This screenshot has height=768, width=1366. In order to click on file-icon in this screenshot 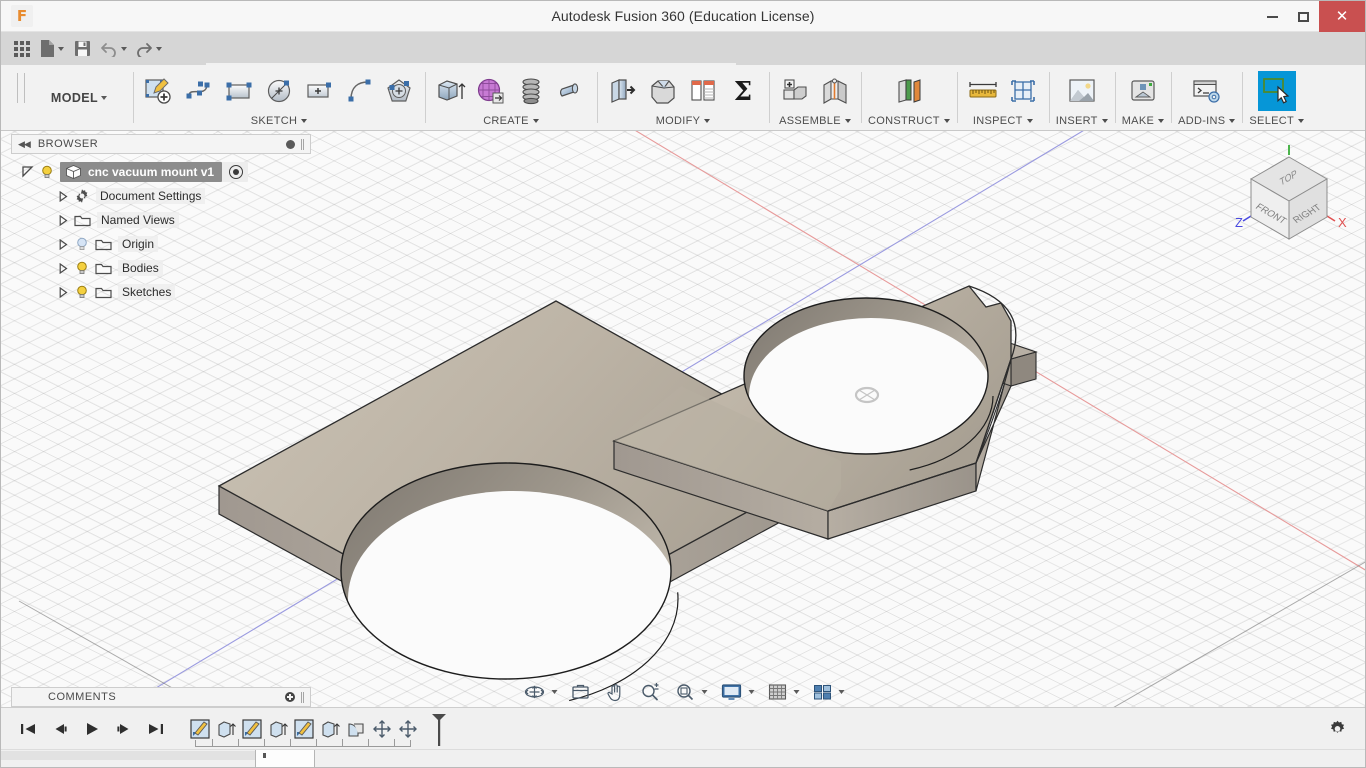, I will do `click(47, 48)`.